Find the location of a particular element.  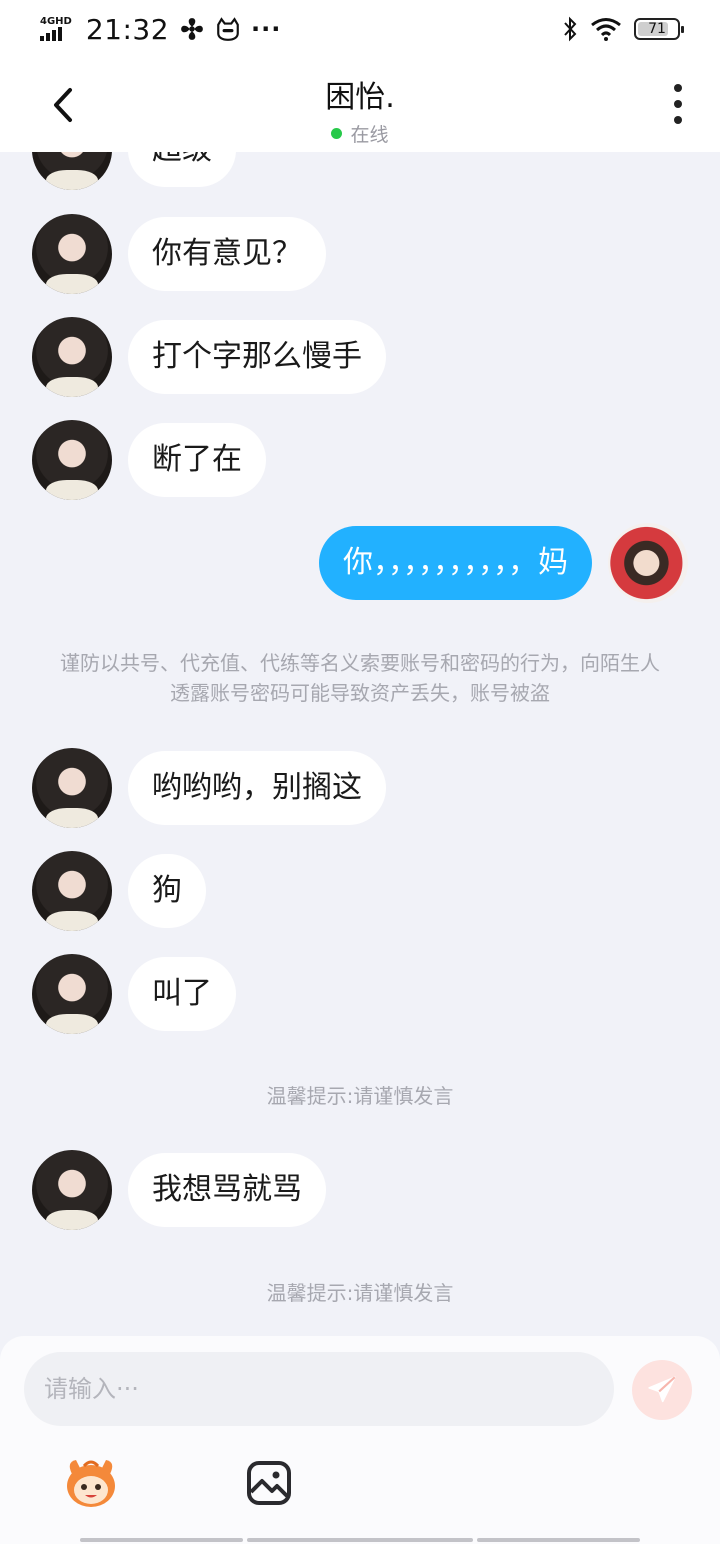

network-type: 4GHD is located at coordinates (56, 21).